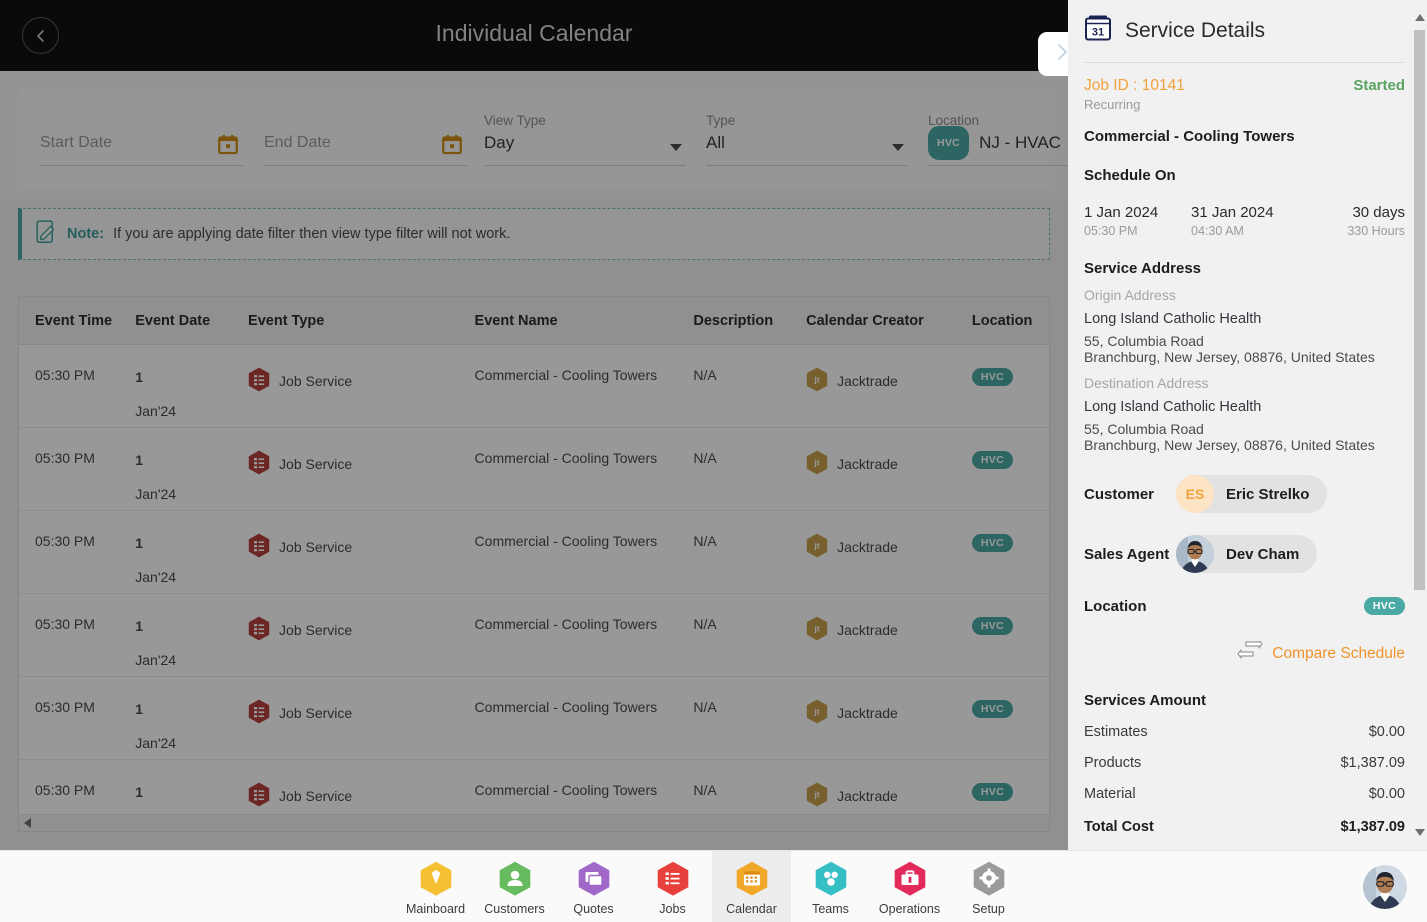 This screenshot has height=922, width=1427. Describe the element at coordinates (1146, 383) in the screenshot. I see `destination-address-label: Destination Address` at that location.